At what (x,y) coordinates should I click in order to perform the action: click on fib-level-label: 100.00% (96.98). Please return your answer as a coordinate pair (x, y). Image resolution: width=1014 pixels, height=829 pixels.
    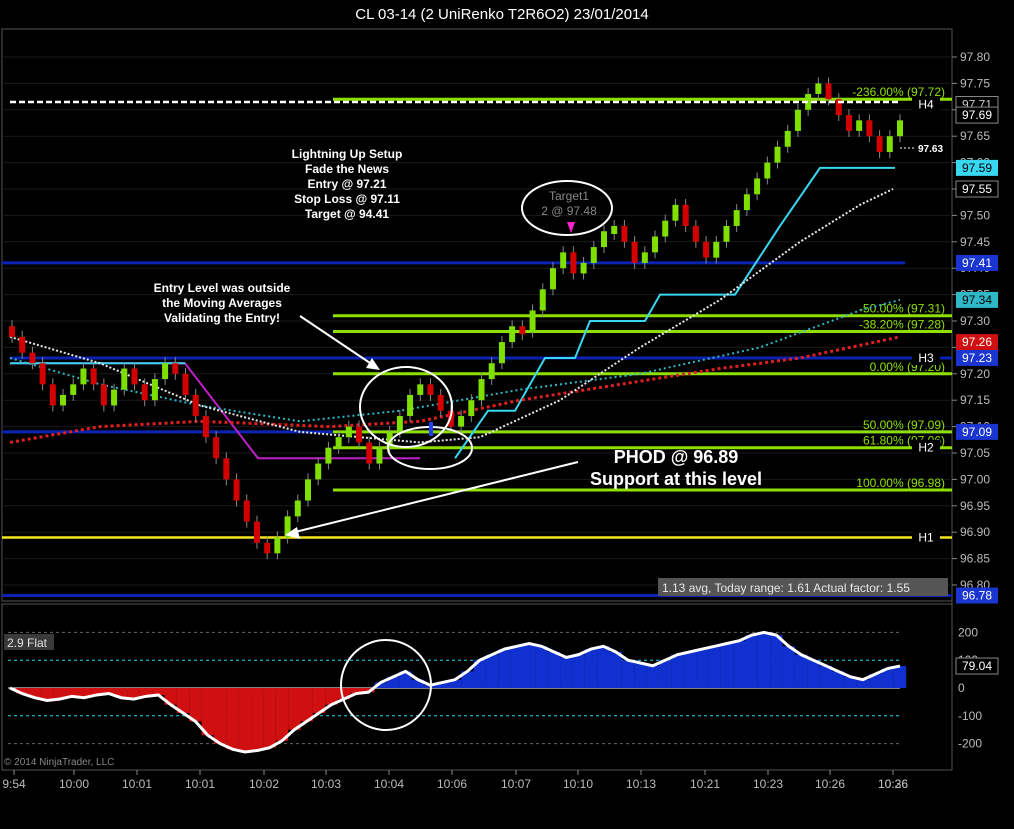
    Looking at the image, I should click on (900, 483).